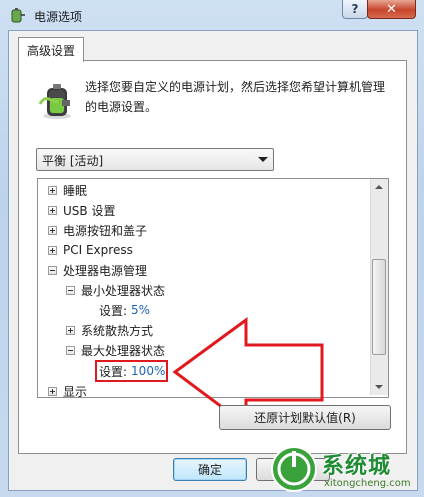  What do you see at coordinates (75, 391) in the screenshot?
I see `tree-node-label: 显示` at bounding box center [75, 391].